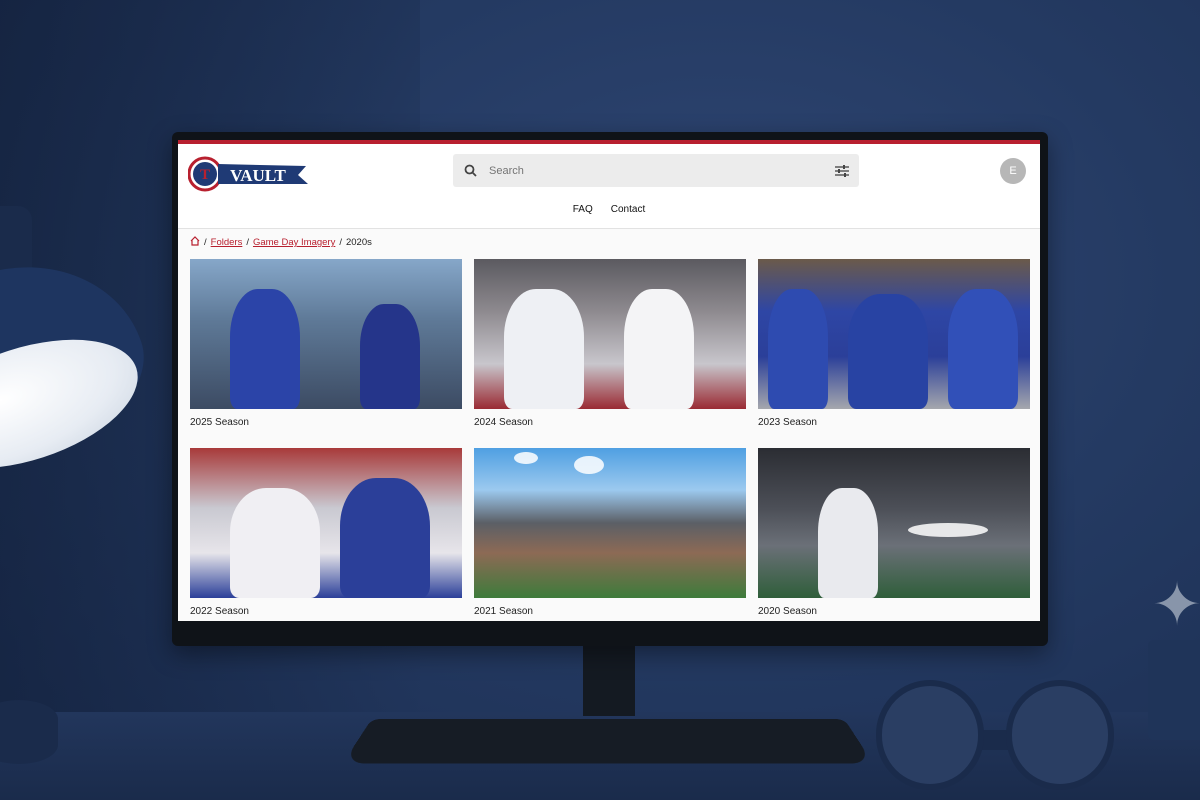 This screenshot has width=1200, height=800. I want to click on user-avatar: E, so click(1013, 171).